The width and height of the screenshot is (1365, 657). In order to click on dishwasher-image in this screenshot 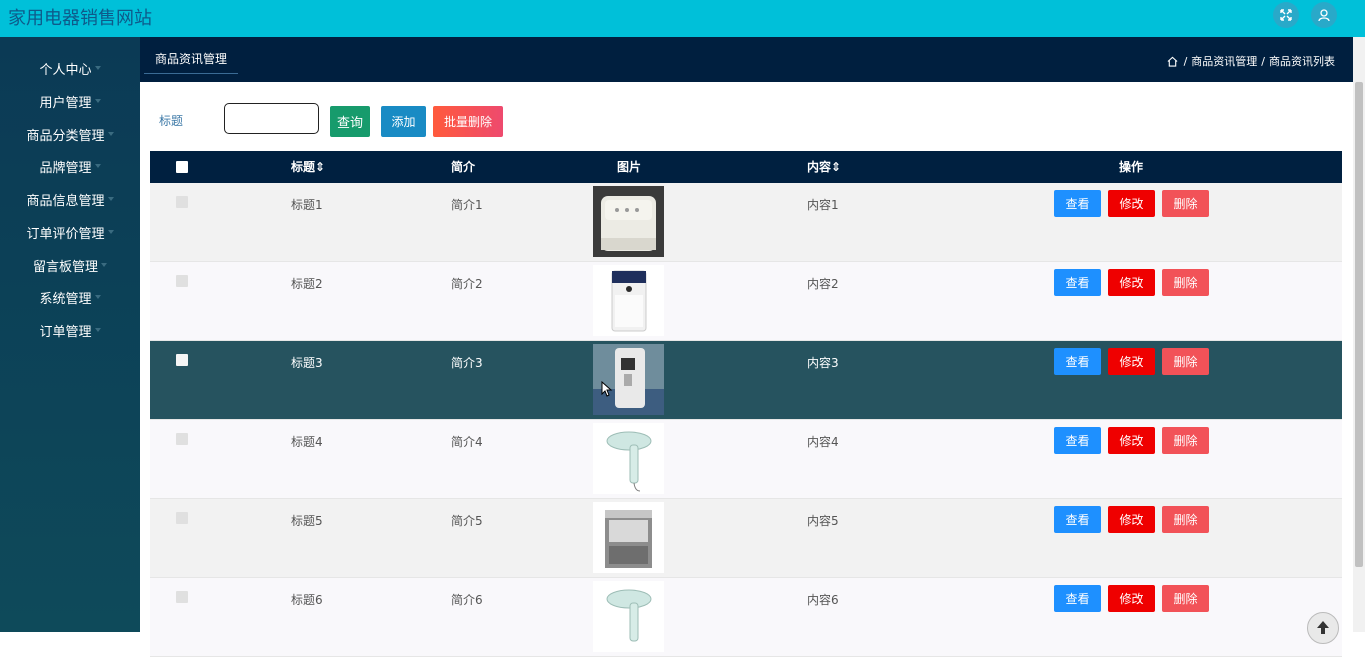, I will do `click(628, 537)`.